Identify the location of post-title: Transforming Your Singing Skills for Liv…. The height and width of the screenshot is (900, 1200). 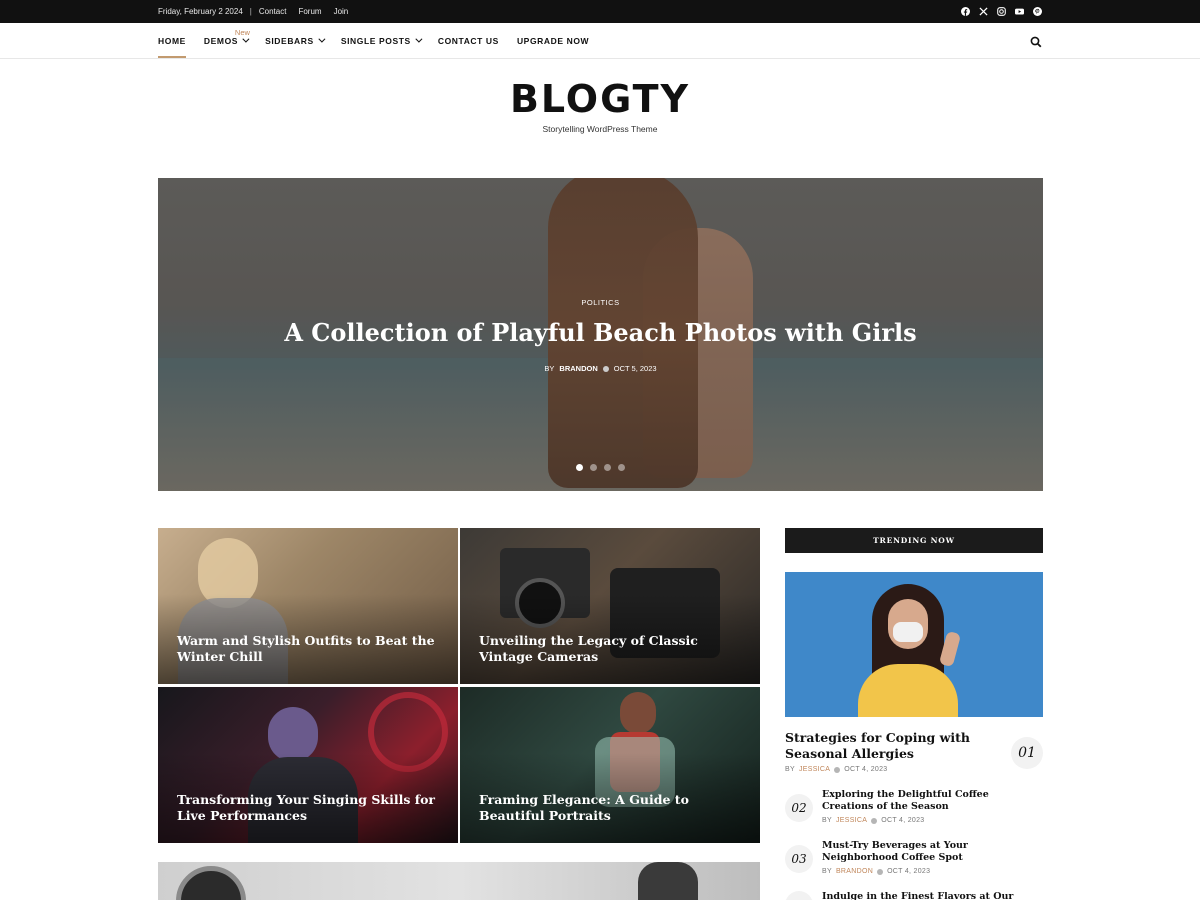
(307, 808).